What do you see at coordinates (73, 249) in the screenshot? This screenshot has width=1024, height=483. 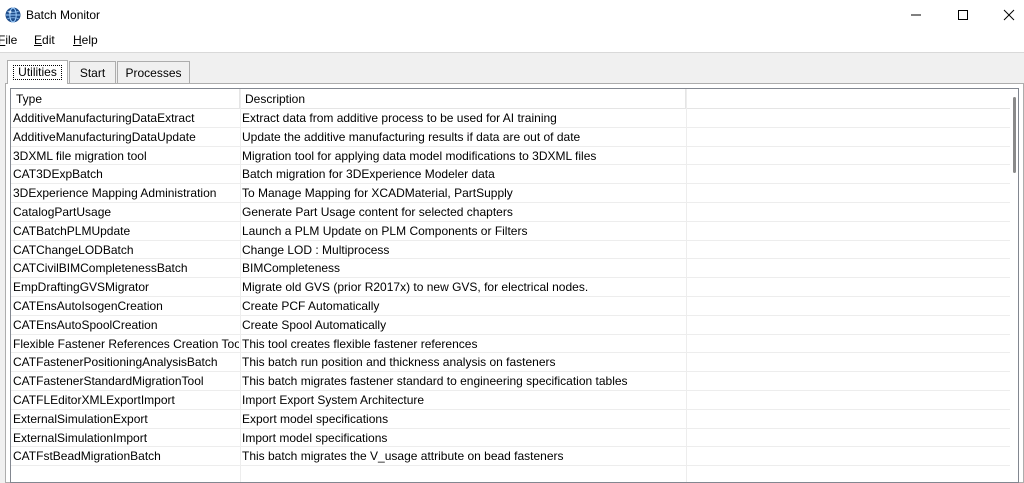 I see `row-type-cell: CATChangeLODBatch` at bounding box center [73, 249].